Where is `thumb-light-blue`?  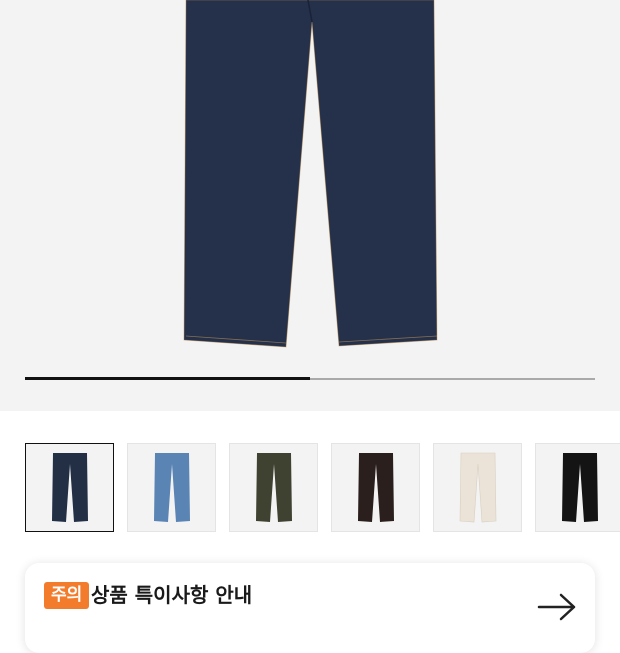 thumb-light-blue is located at coordinates (171, 487).